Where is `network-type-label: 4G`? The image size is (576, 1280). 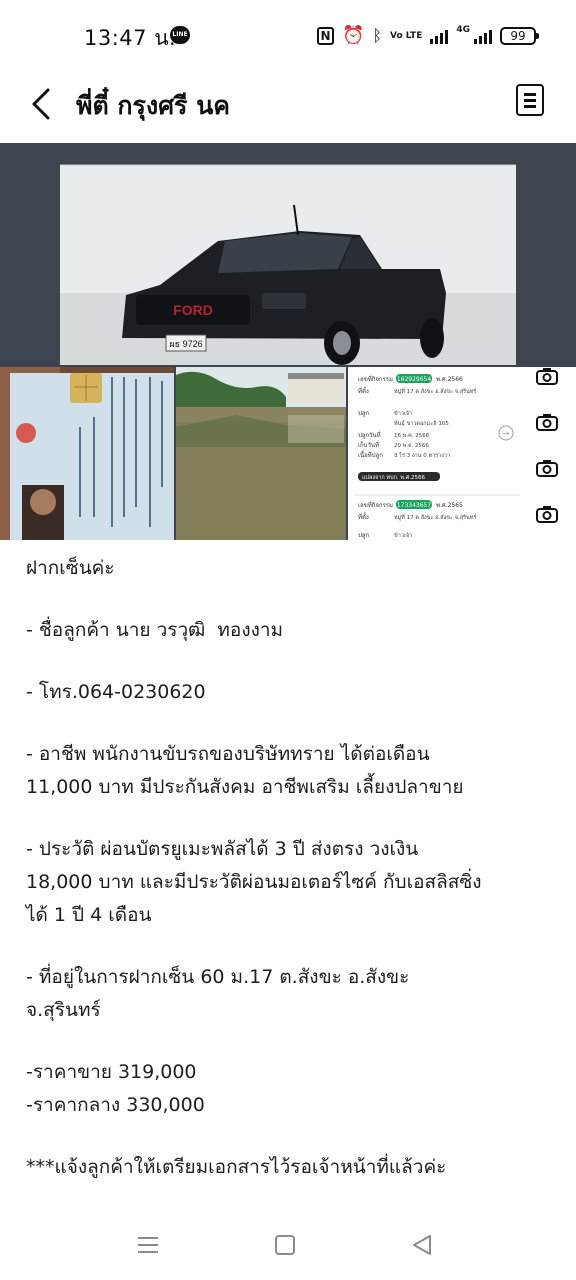 network-type-label: 4G is located at coordinates (463, 30).